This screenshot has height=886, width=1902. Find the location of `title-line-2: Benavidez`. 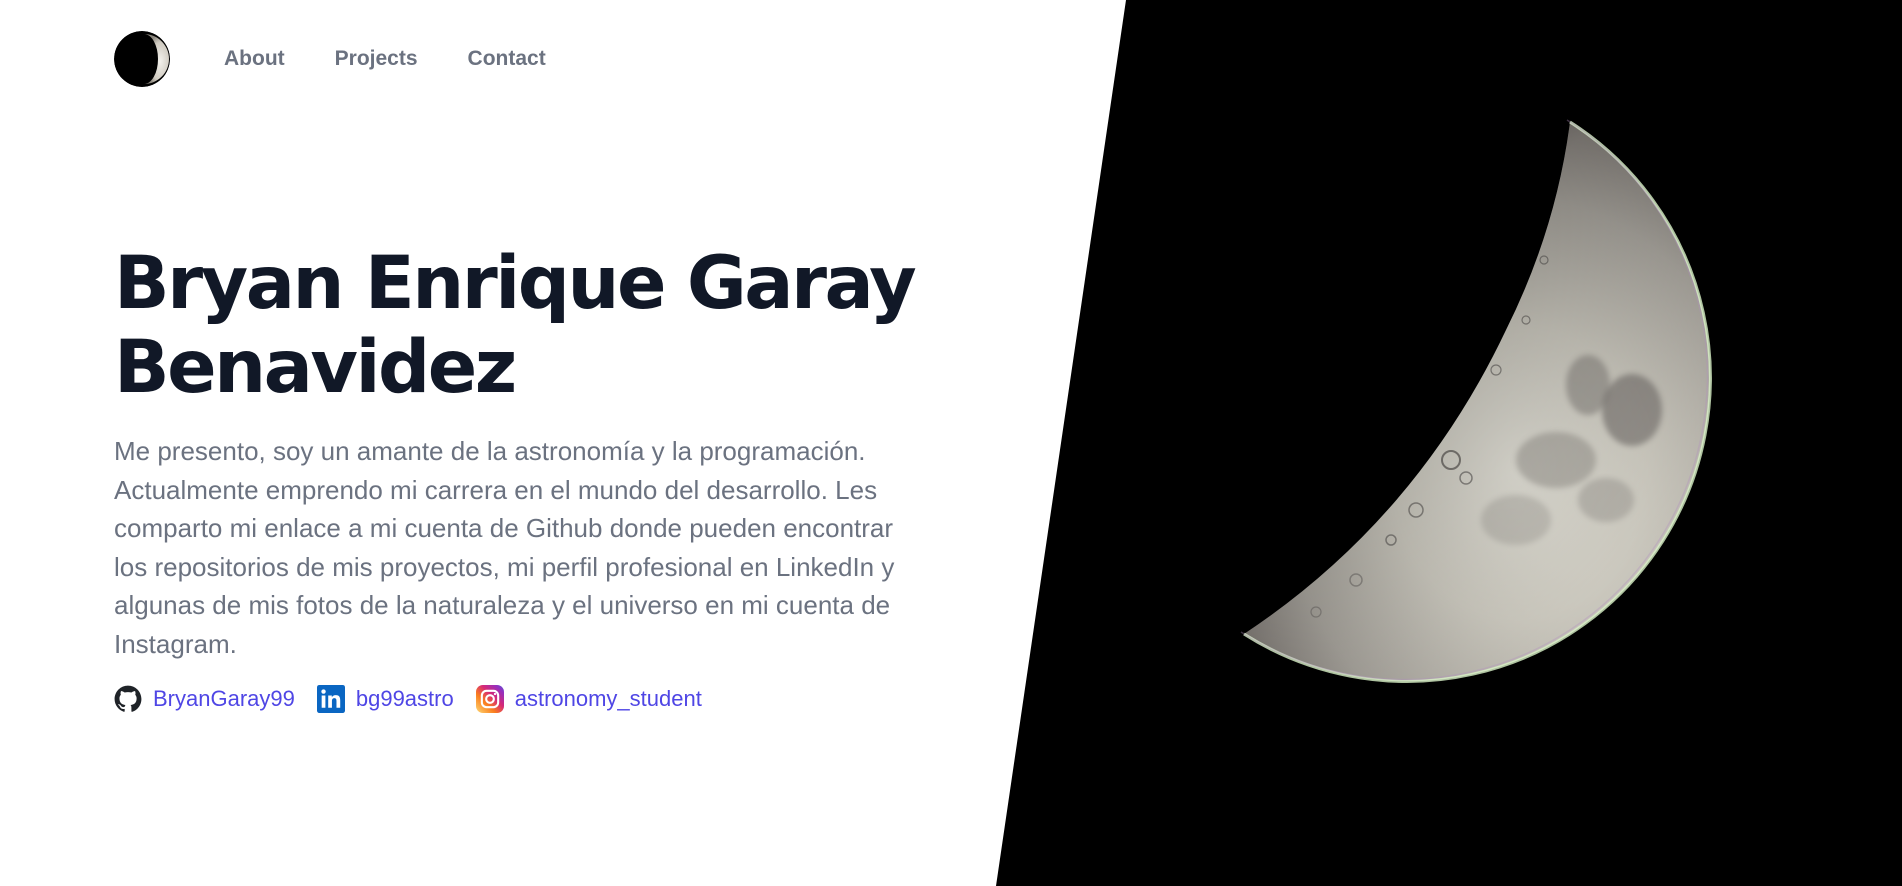

title-line-2: Benavidez is located at coordinates (315, 367).